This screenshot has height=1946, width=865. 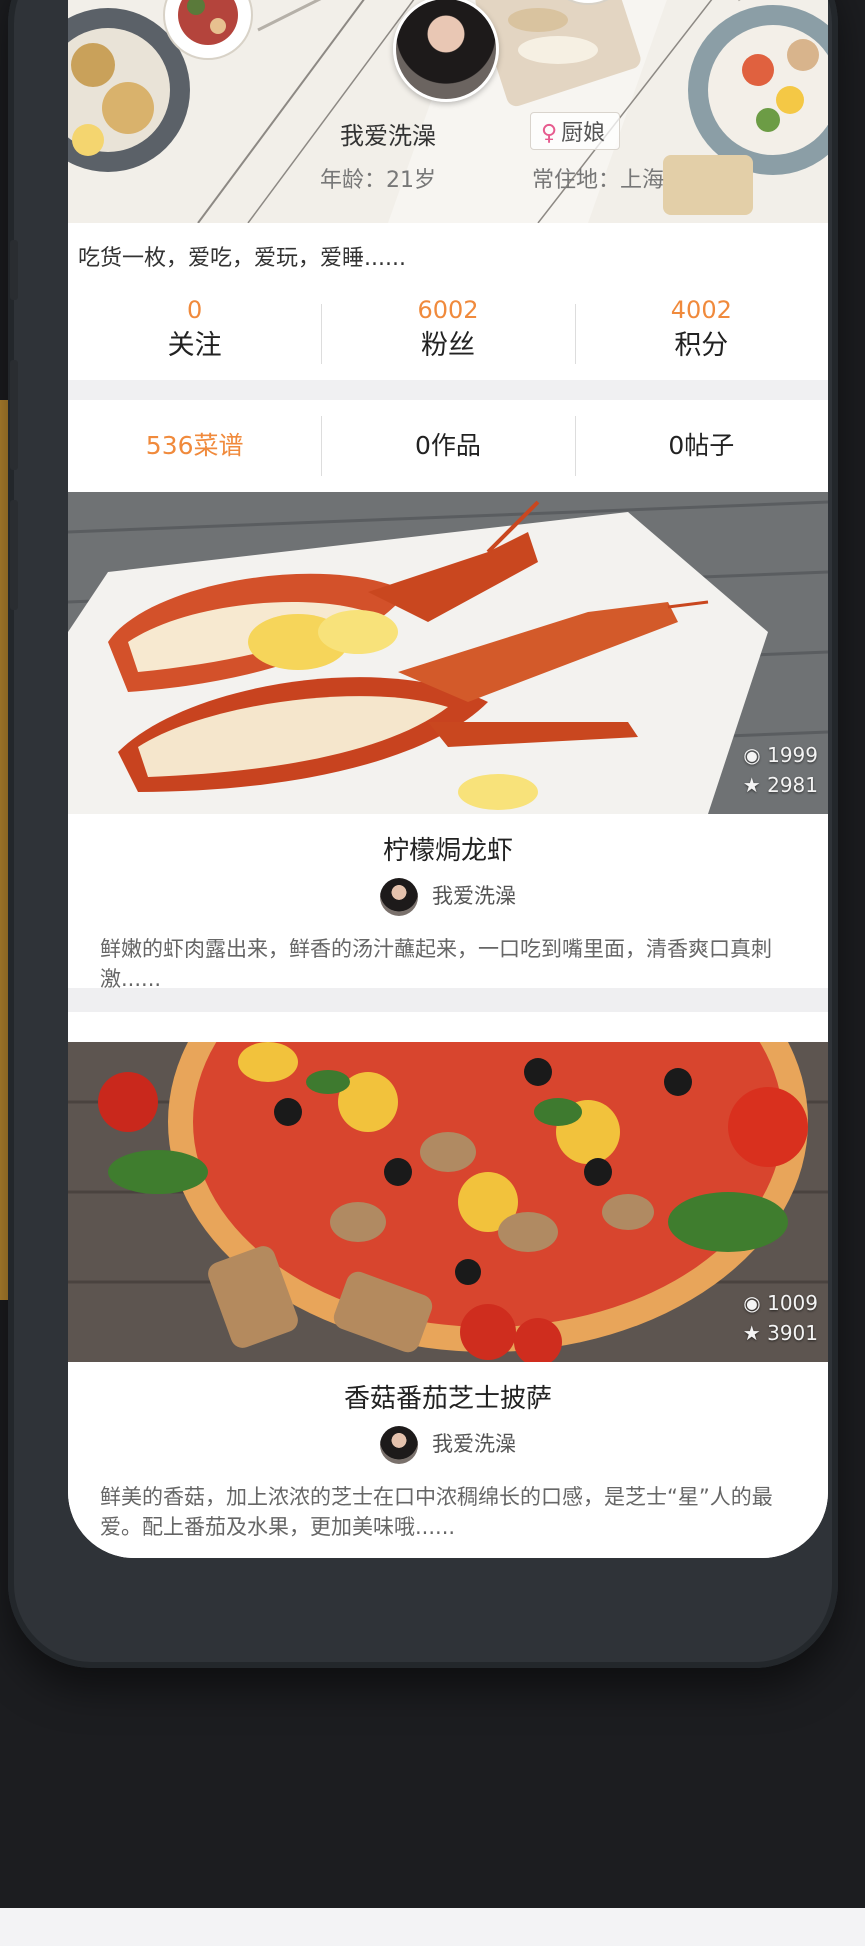 I want to click on views-row: ◉ 1999, so click(x=780, y=755).